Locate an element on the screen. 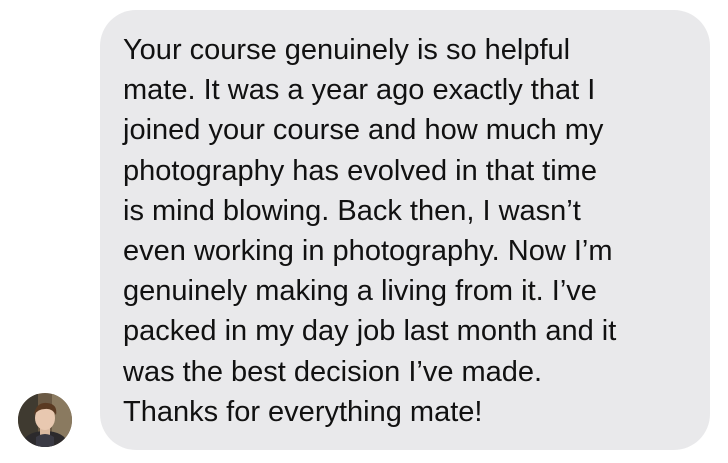 This screenshot has height=463, width=728. sender-avatar is located at coordinates (45, 420).